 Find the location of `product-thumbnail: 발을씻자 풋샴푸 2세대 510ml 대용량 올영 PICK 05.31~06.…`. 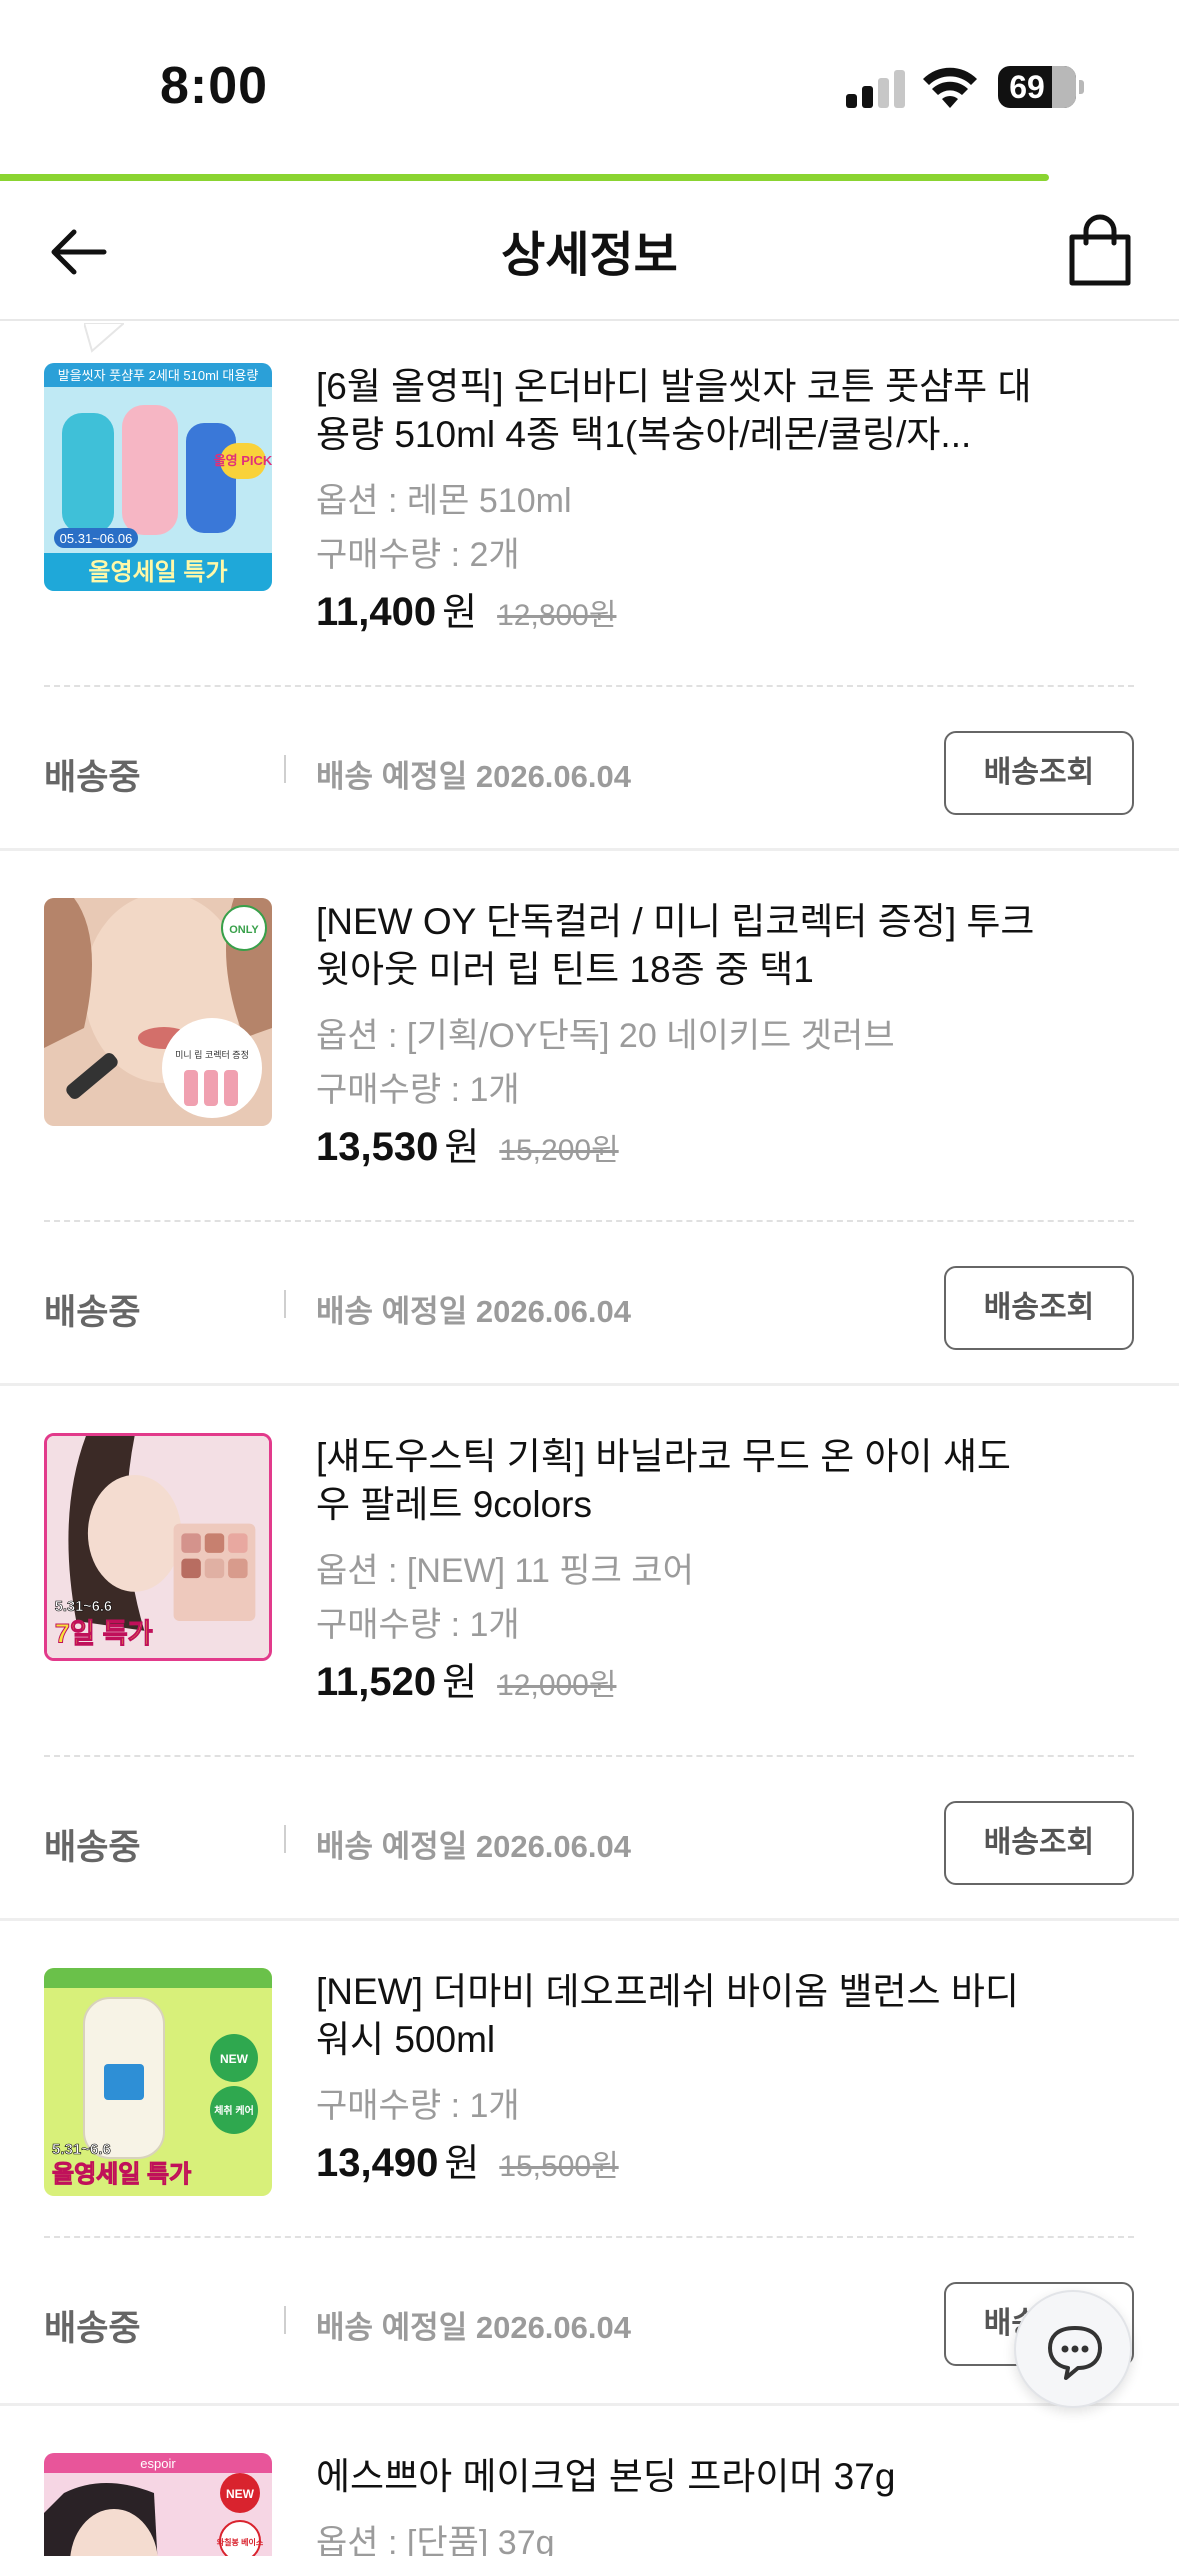

product-thumbnail: 발을씻자 풋샴푸 2세대 510ml 대용량 올영 PICK 05.31~06.… is located at coordinates (158, 477).